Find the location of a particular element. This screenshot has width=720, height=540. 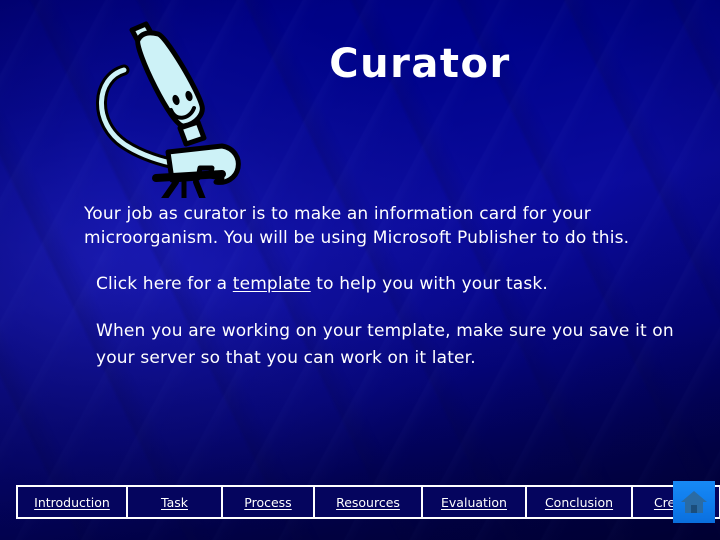

nav-label-task: Task is located at coordinates (174, 502).